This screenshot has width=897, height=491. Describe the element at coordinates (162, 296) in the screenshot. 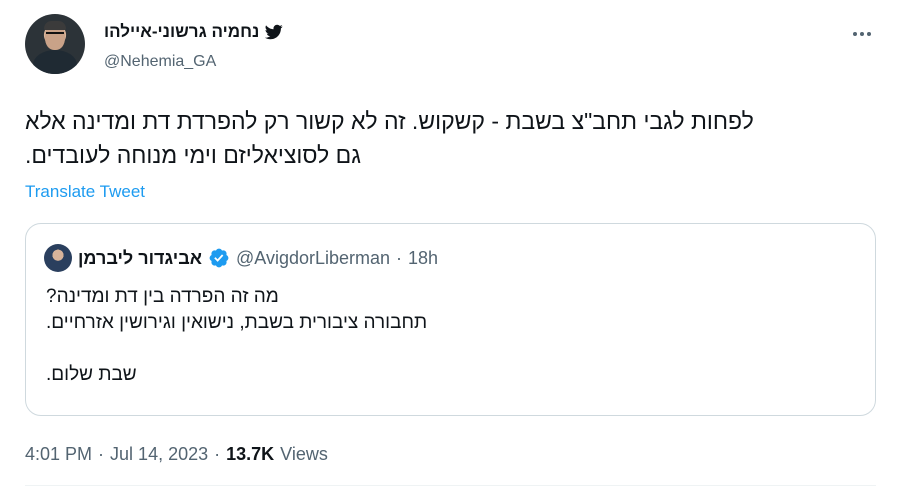

I see `quoted-text-line: מה זה הפרדה בין דת ומדינה?` at that location.